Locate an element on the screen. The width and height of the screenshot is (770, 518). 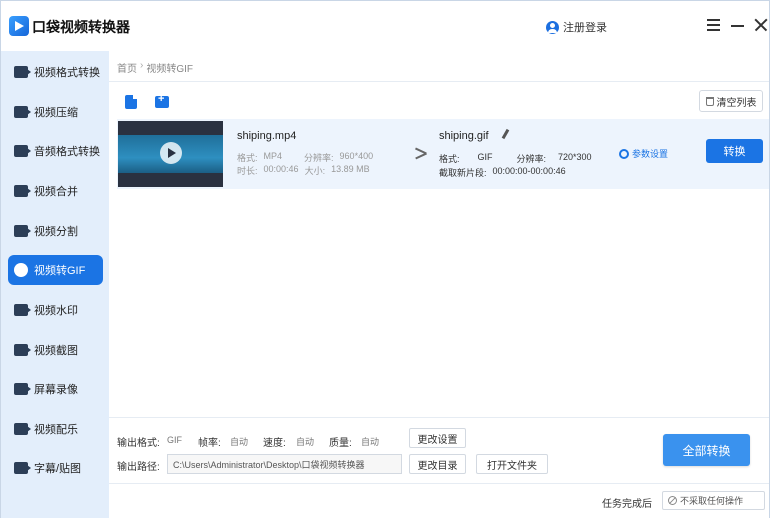
breadcrumb-home: 首页 is located at coordinates (127, 67).